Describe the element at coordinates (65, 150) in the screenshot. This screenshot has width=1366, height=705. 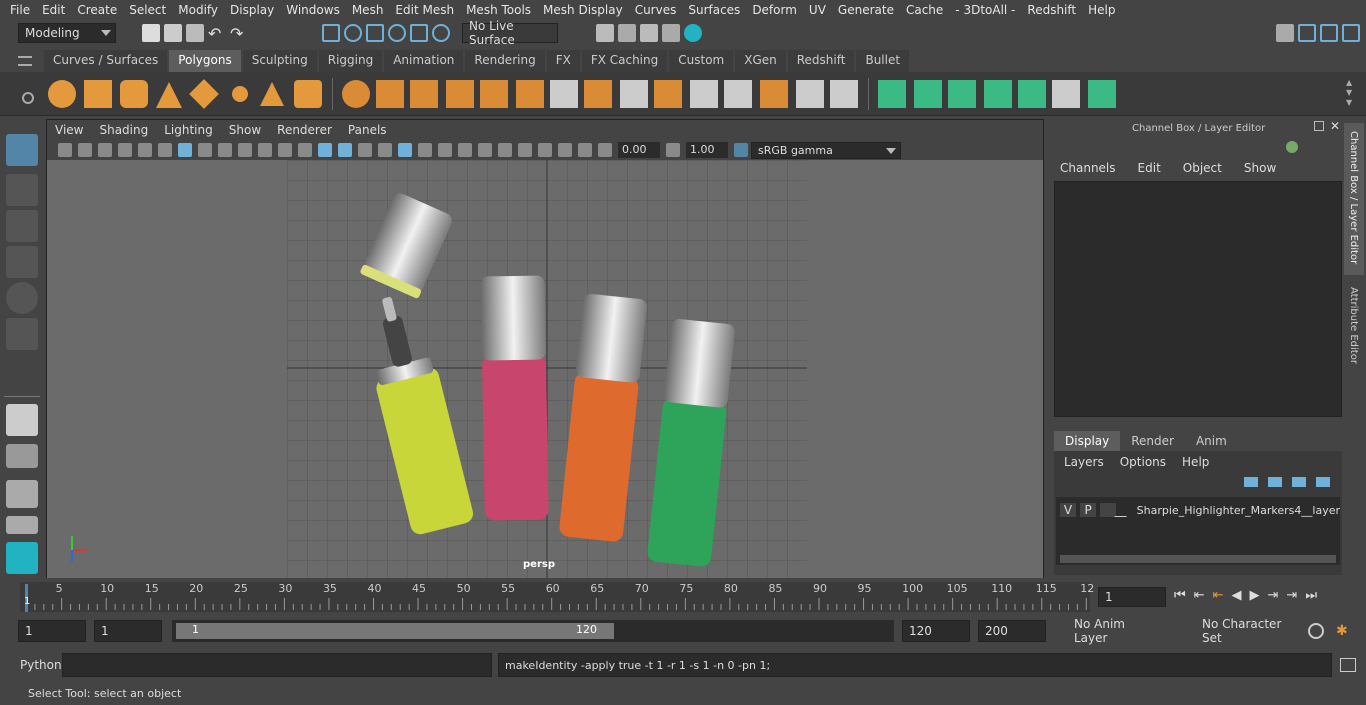
I see `camera-icon` at that location.